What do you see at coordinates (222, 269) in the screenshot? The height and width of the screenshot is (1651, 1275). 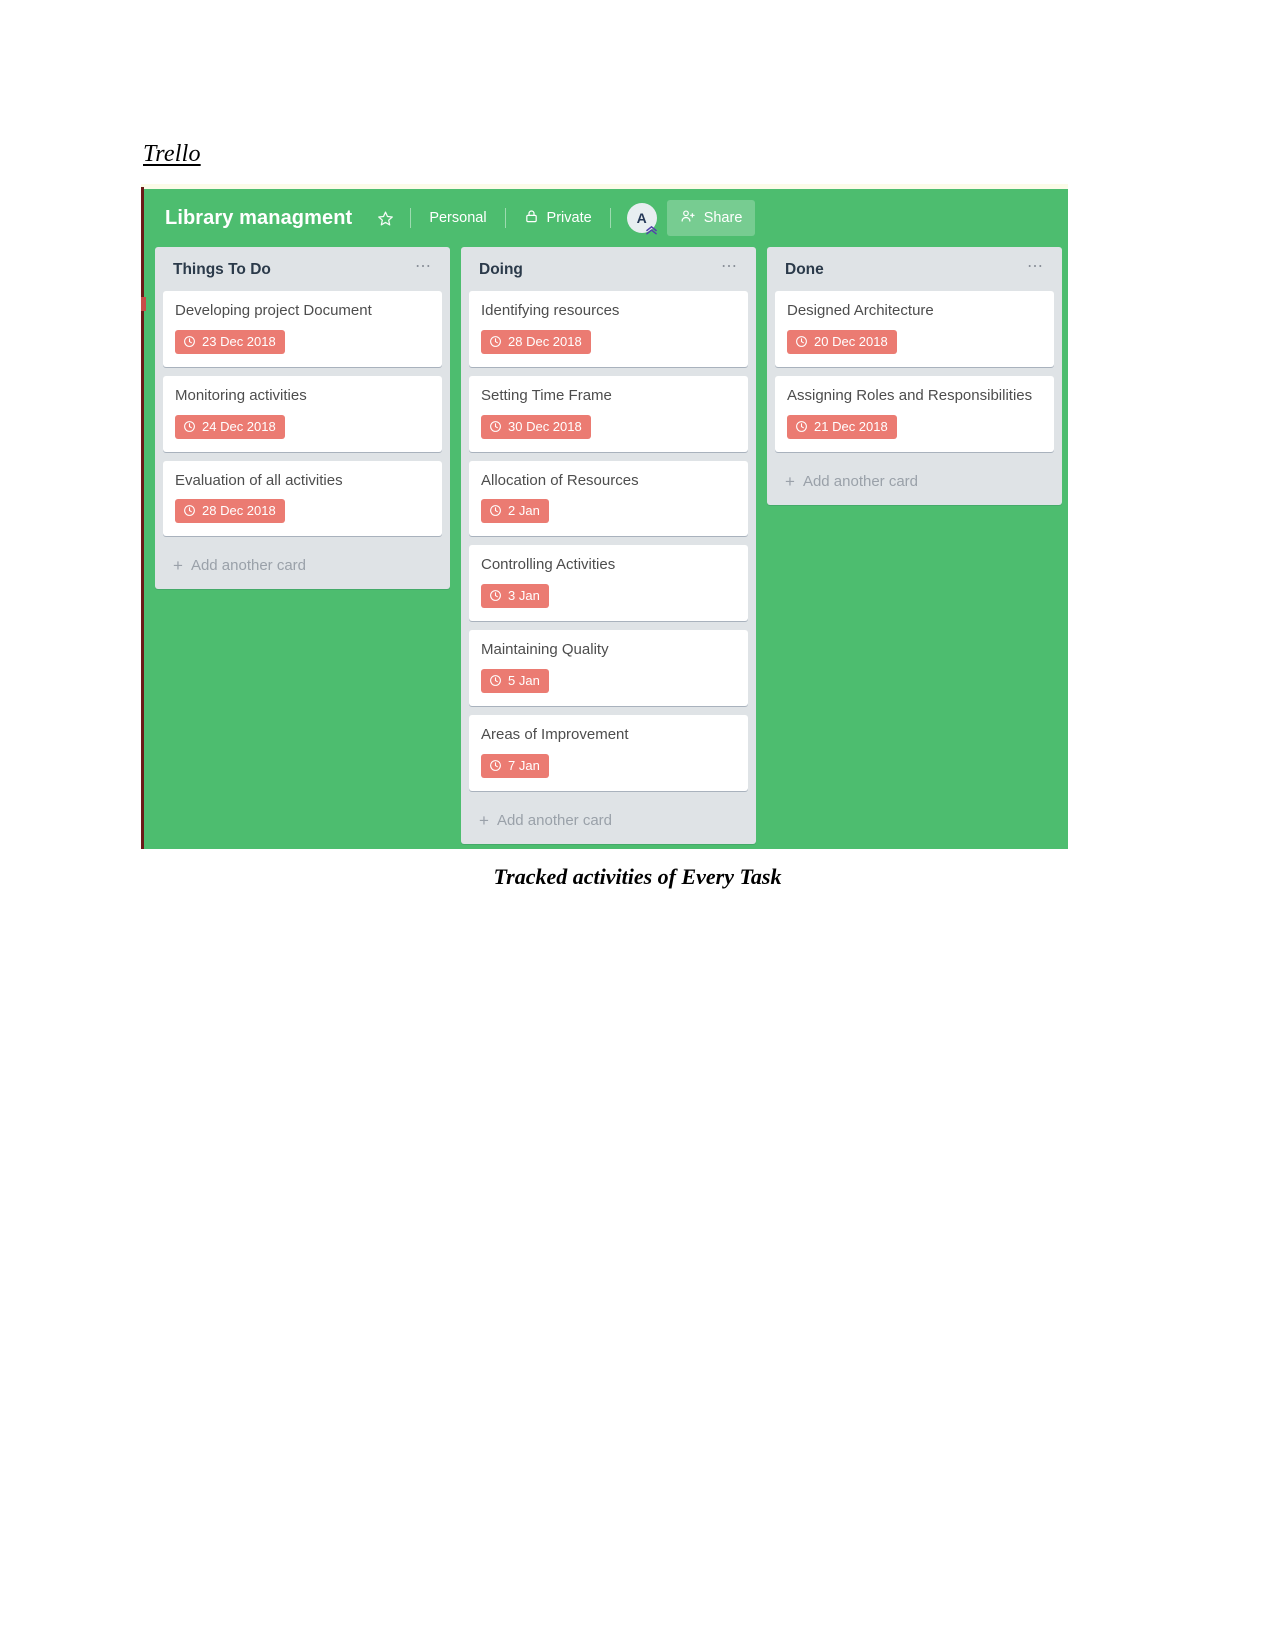 I see `list-title: Things To Do` at bounding box center [222, 269].